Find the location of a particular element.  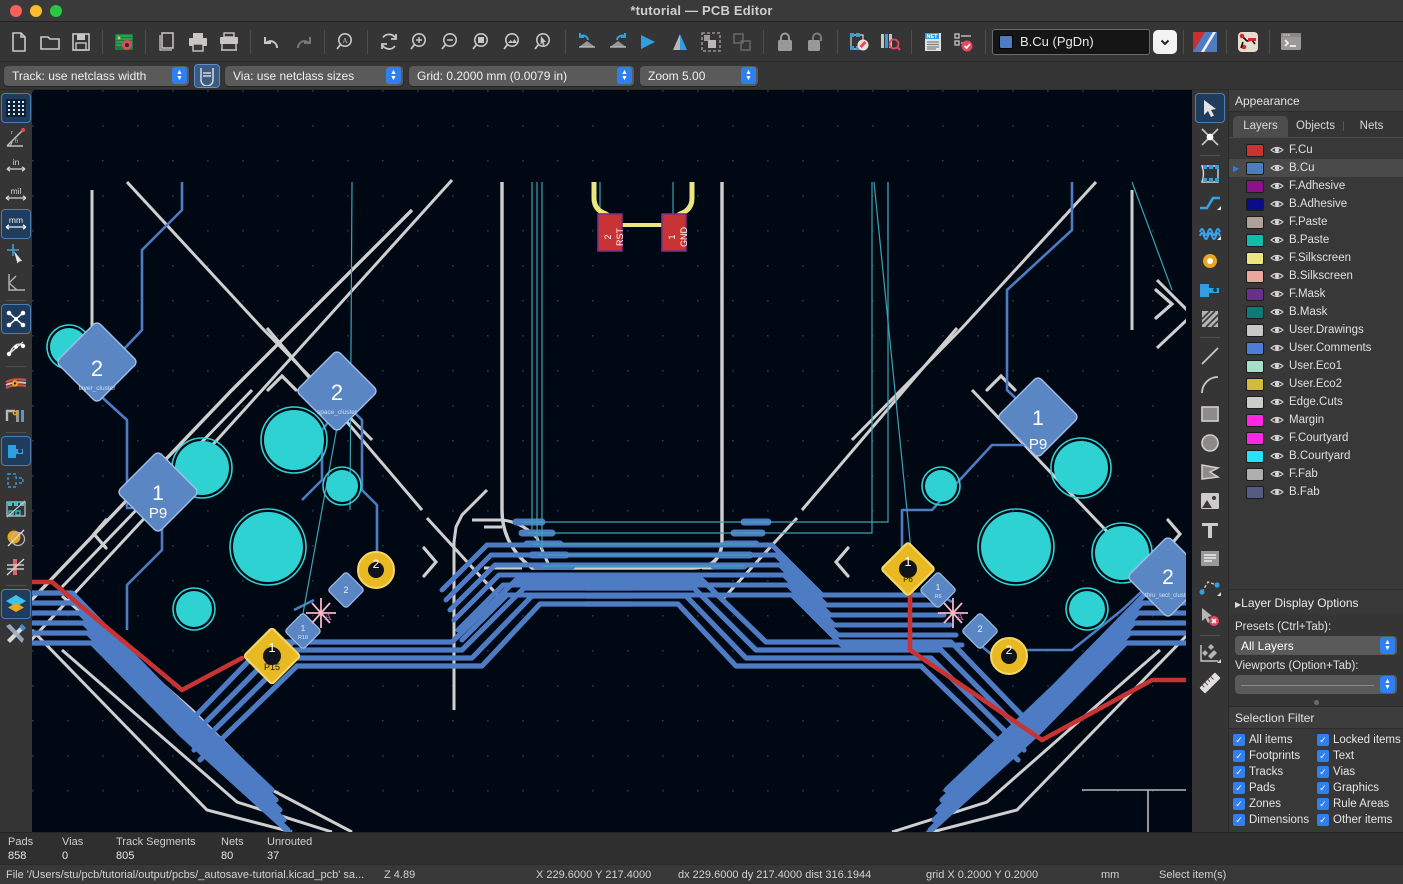

layer-row-b-adhesive: B.Adhesive is located at coordinates (1316, 204).